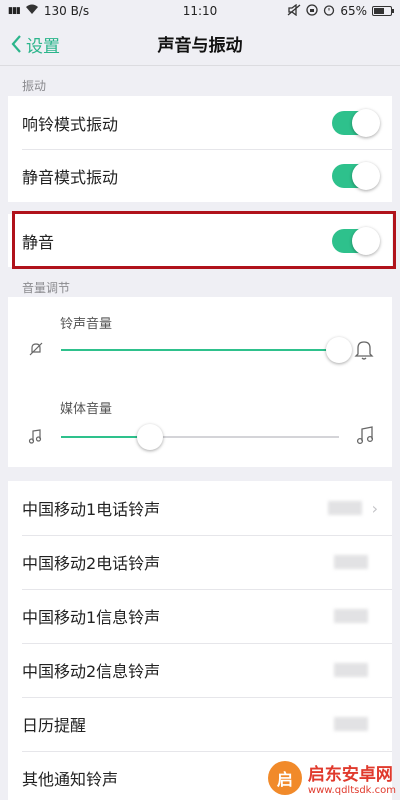  I want to click on watermark-name: 启东安卓网, so click(350, 775).